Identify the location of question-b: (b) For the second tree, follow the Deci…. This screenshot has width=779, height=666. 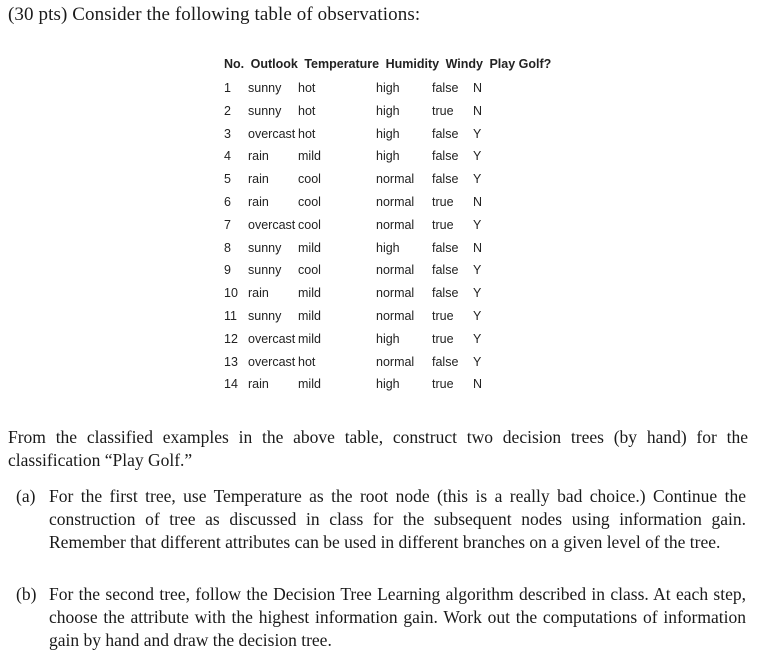
(381, 617).